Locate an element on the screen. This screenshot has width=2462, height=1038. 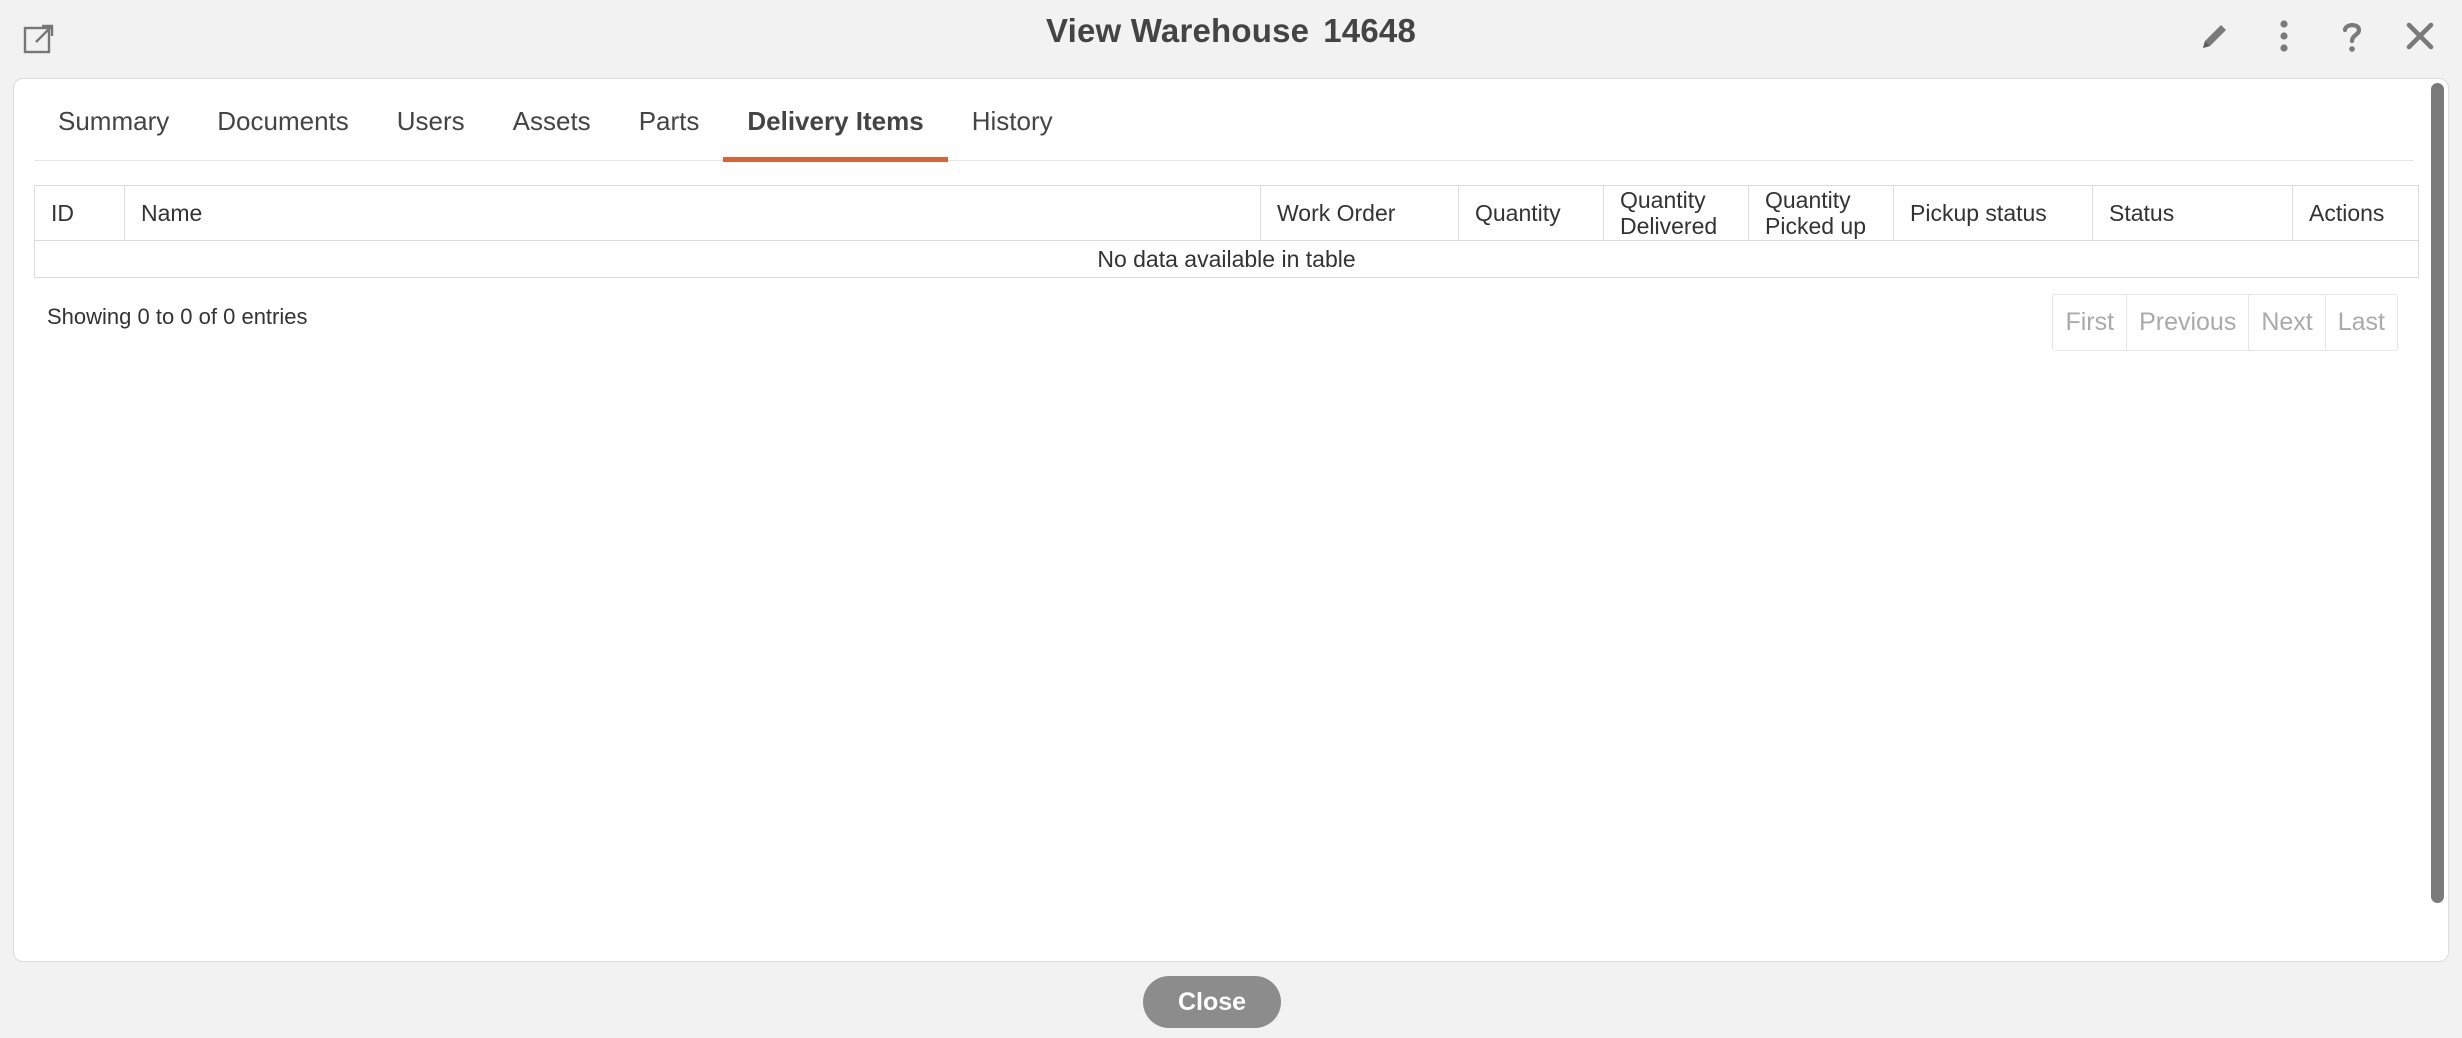
column-header-label: Actions is located at coordinates (2347, 213).